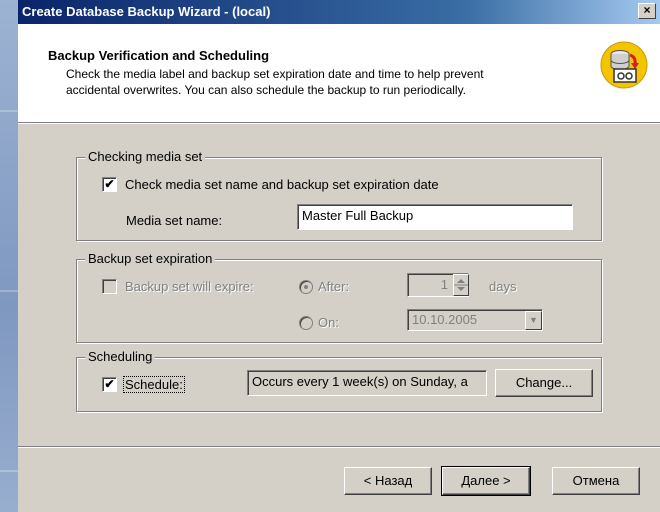 Image resolution: width=660 pixels, height=512 pixels. I want to click on scheduling-legend: Scheduling, so click(120, 356).